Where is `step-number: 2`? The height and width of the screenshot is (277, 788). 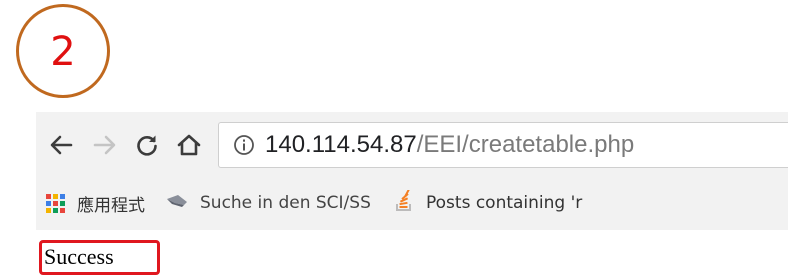
step-number: 2 is located at coordinates (63, 52).